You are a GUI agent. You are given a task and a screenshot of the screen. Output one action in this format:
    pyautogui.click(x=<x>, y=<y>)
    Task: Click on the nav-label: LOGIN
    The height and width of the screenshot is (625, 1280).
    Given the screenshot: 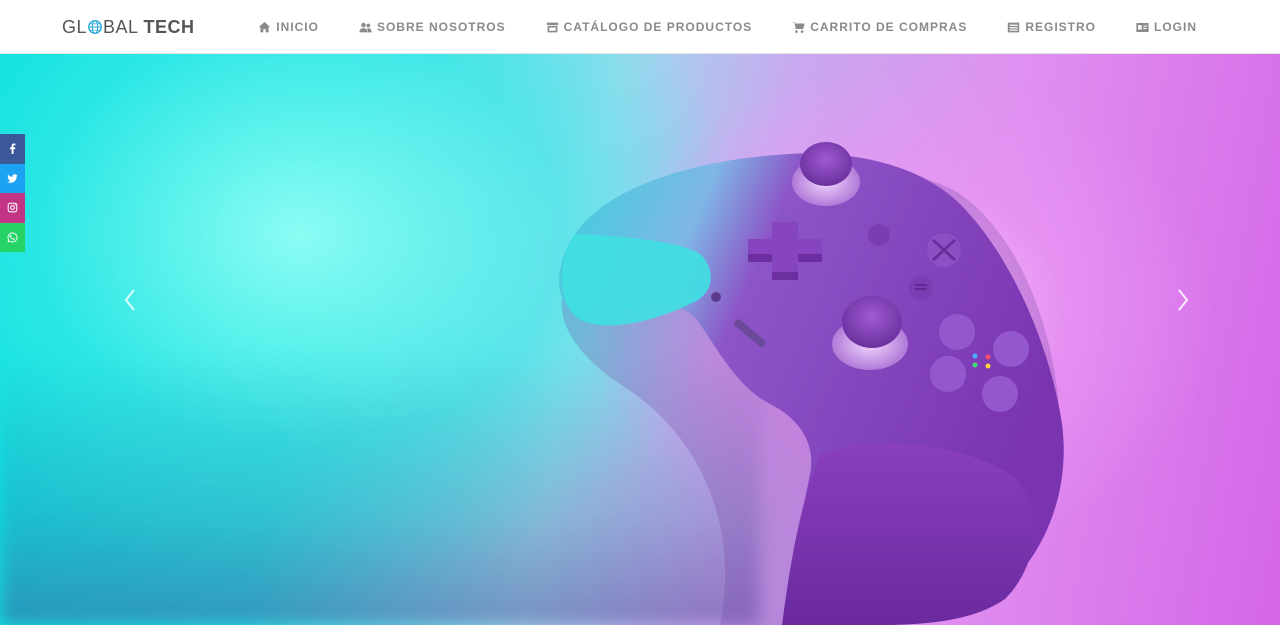 What is the action you would take?
    pyautogui.click(x=1175, y=27)
    